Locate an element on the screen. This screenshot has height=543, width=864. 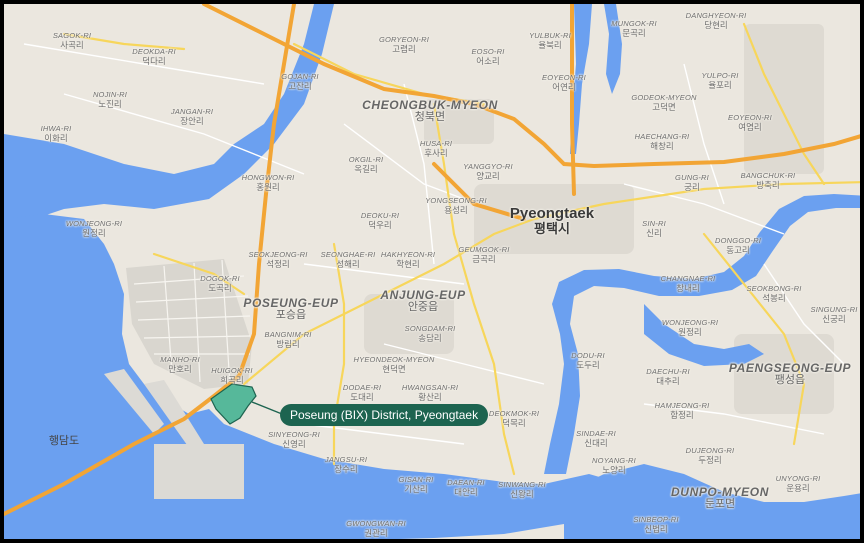
village-label: HAKHYEON-RI 학현리 is located at coordinates (408, 259).